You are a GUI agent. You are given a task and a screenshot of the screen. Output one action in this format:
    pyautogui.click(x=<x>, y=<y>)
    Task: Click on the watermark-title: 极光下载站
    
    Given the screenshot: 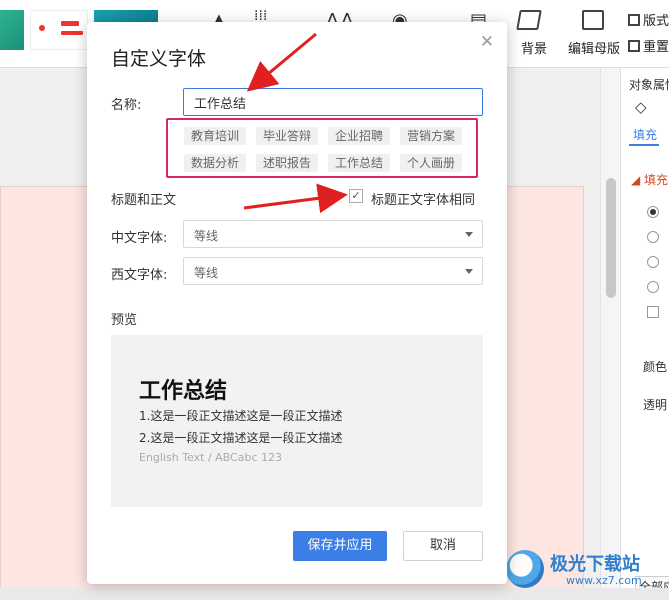 What is the action you would take?
    pyautogui.click(x=595, y=564)
    